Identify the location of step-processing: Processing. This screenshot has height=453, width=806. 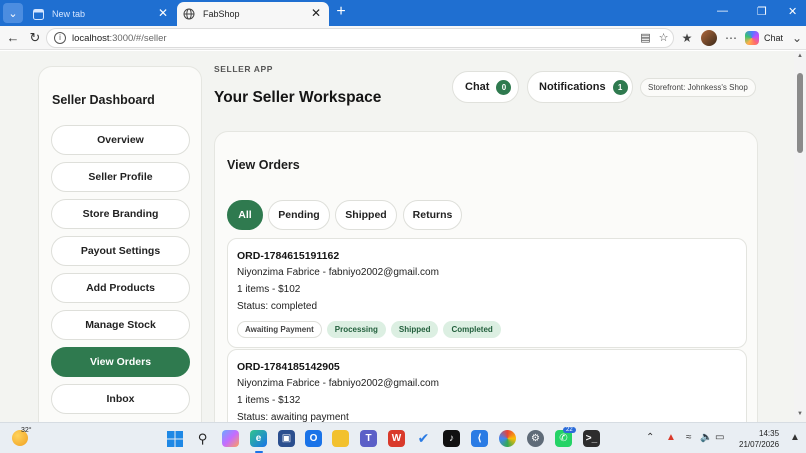
(356, 329).